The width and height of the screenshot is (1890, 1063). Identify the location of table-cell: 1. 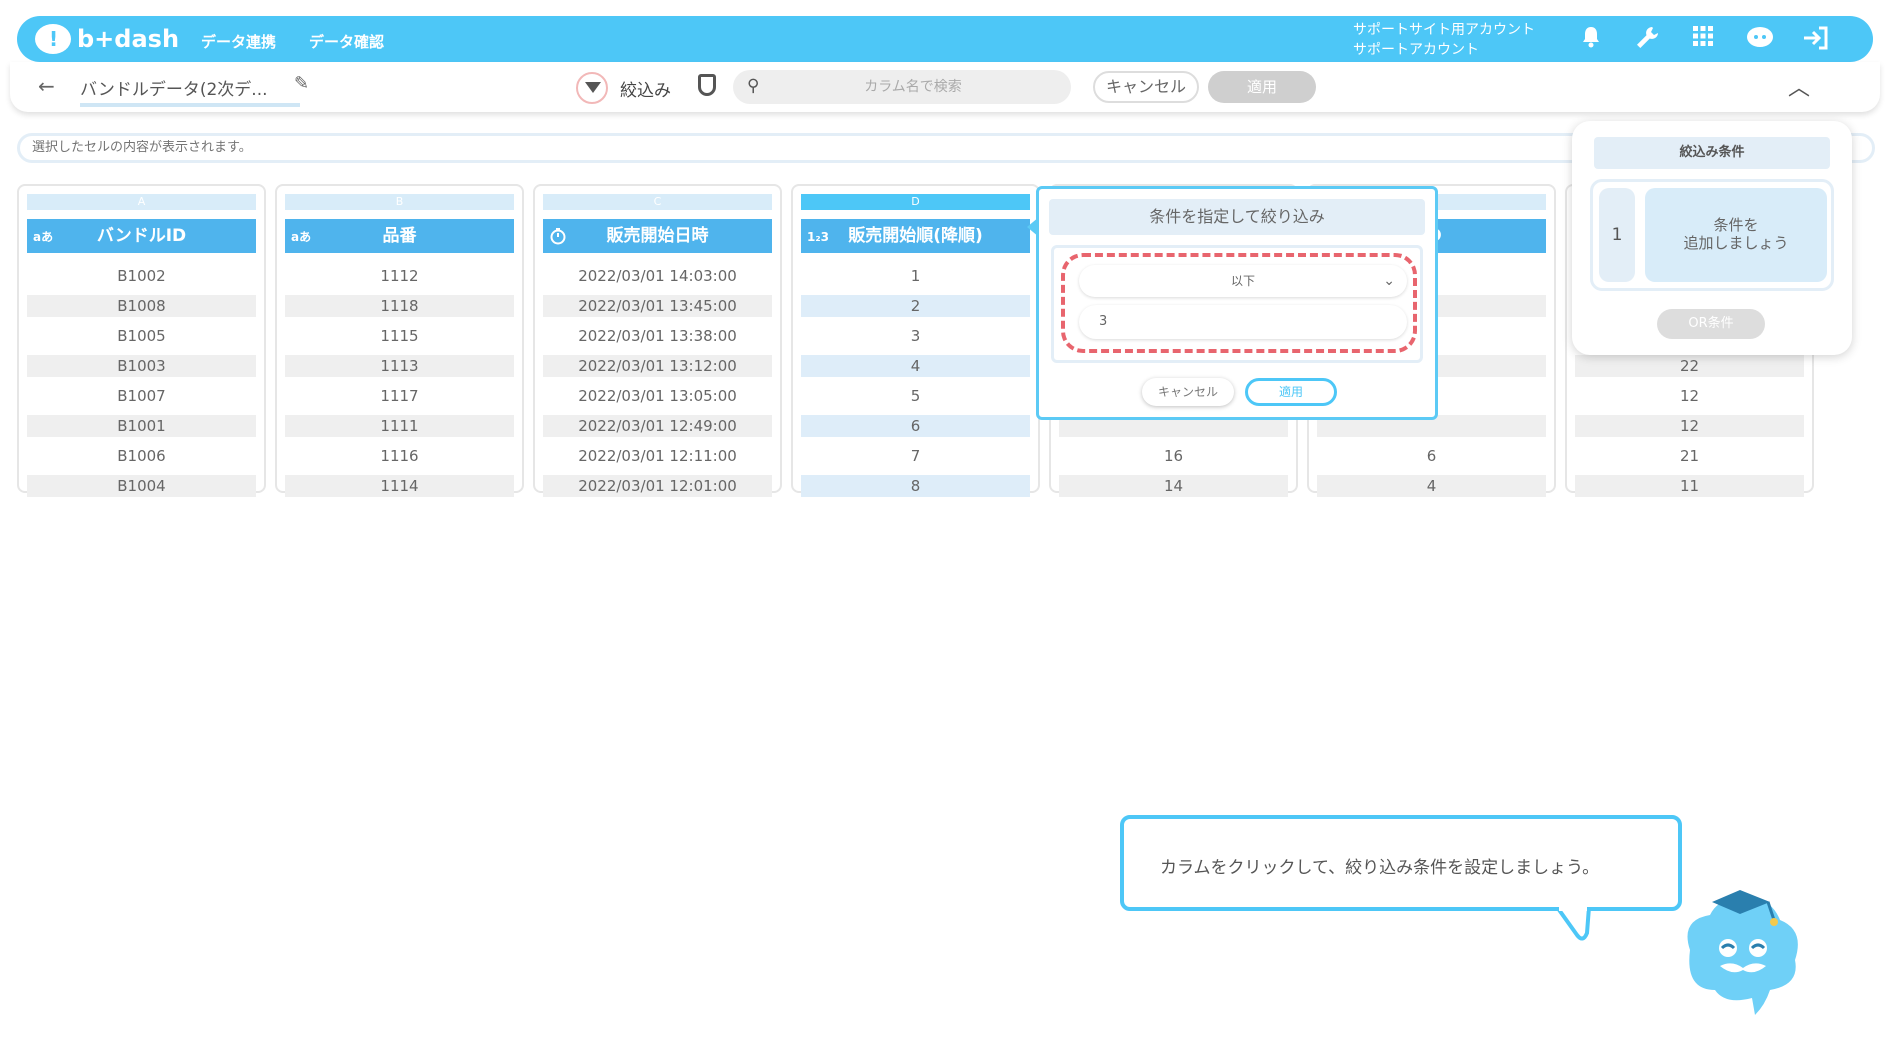
(915, 276).